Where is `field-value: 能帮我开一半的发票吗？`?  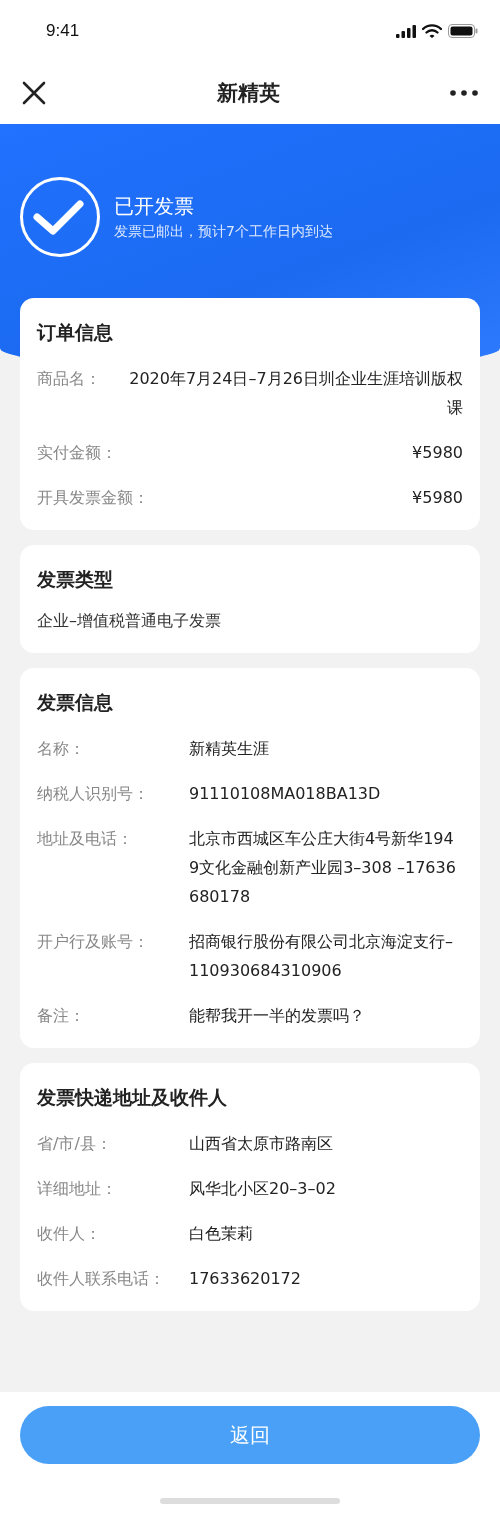 field-value: 能帮我开一半的发票吗？ is located at coordinates (277, 1016).